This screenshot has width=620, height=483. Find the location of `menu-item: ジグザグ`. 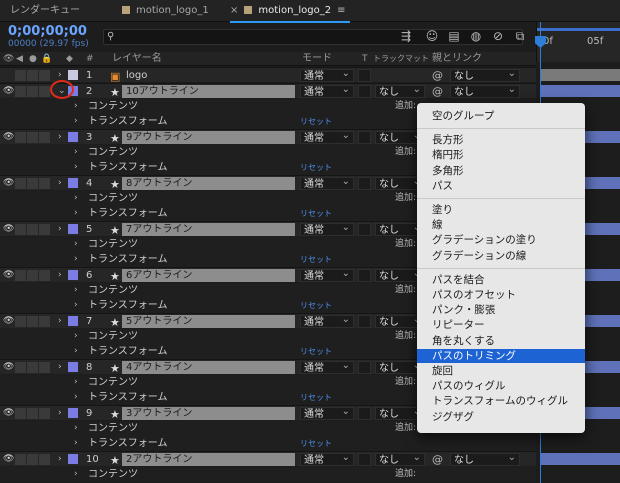

menu-item: ジグザグ is located at coordinates (501, 417).